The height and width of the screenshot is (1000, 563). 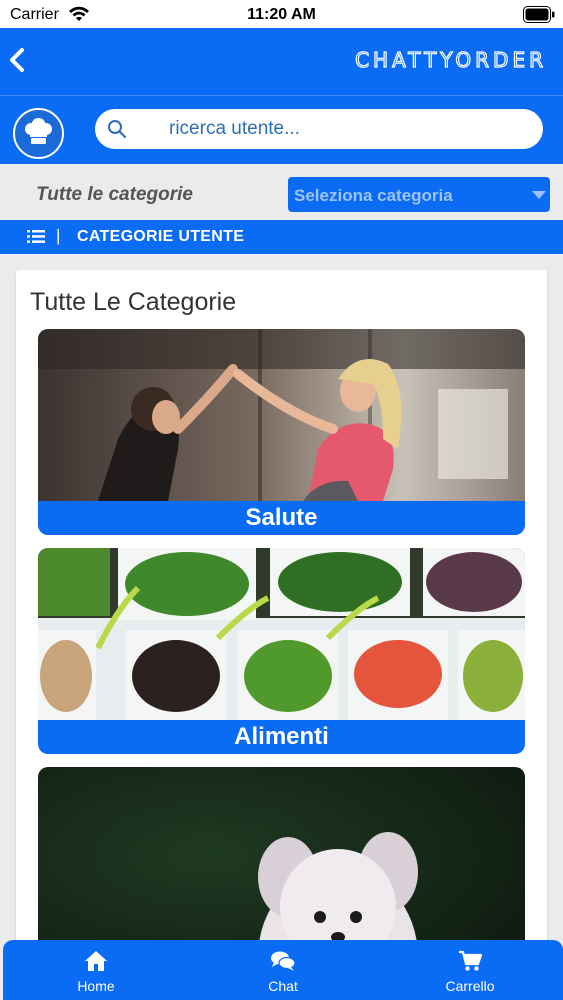 I want to click on category-label: Alimenti, so click(x=281, y=737).